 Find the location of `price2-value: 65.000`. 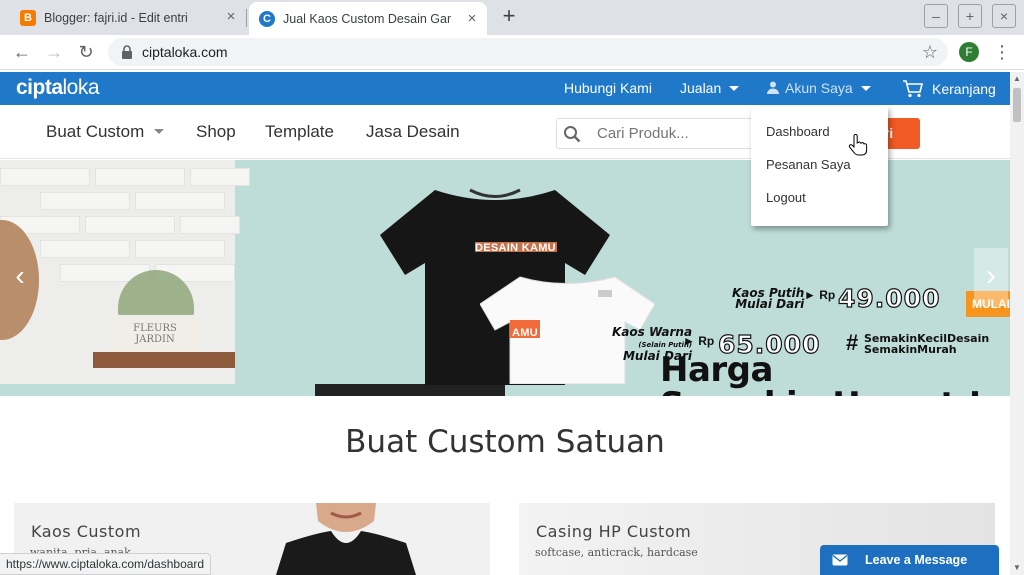

price2-value: 65.000 is located at coordinates (769, 344).